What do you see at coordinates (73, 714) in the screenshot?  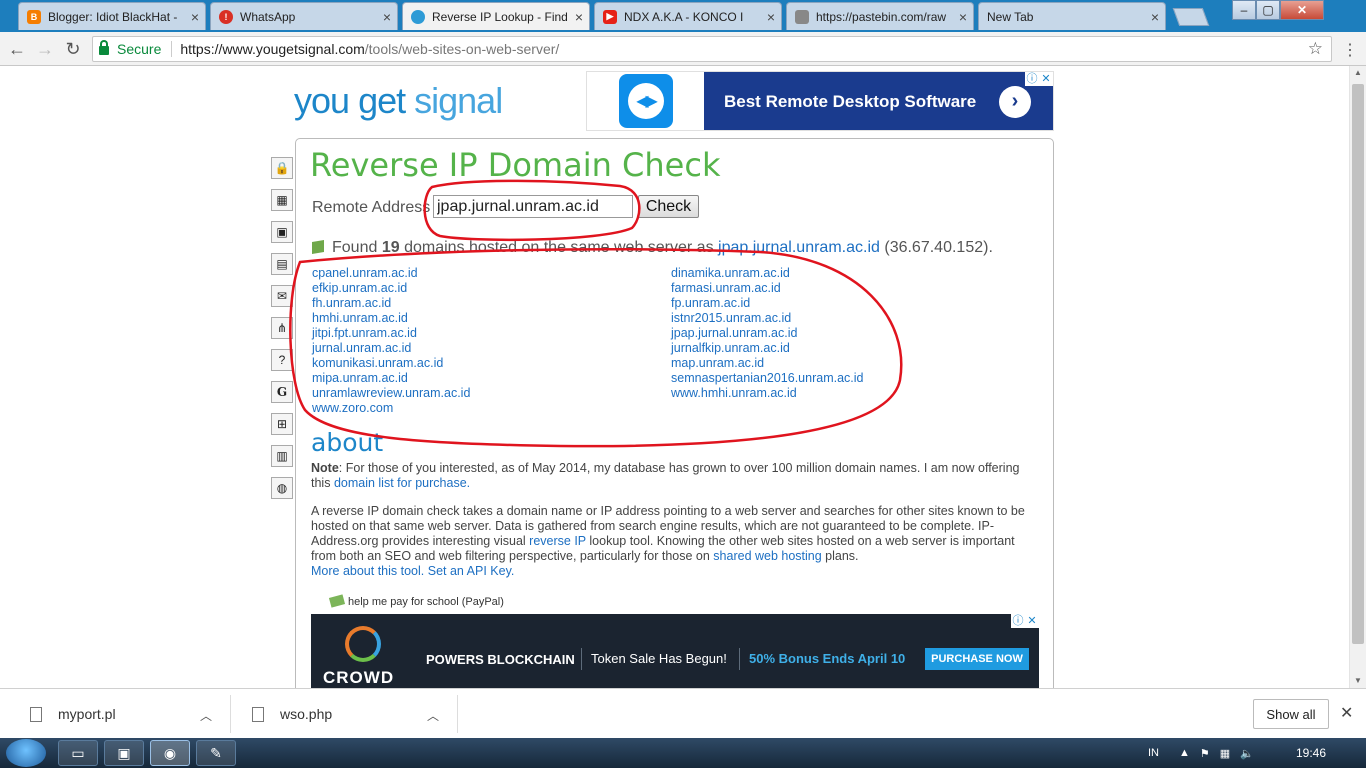 I see `download-item-myport: myport.pl` at bounding box center [73, 714].